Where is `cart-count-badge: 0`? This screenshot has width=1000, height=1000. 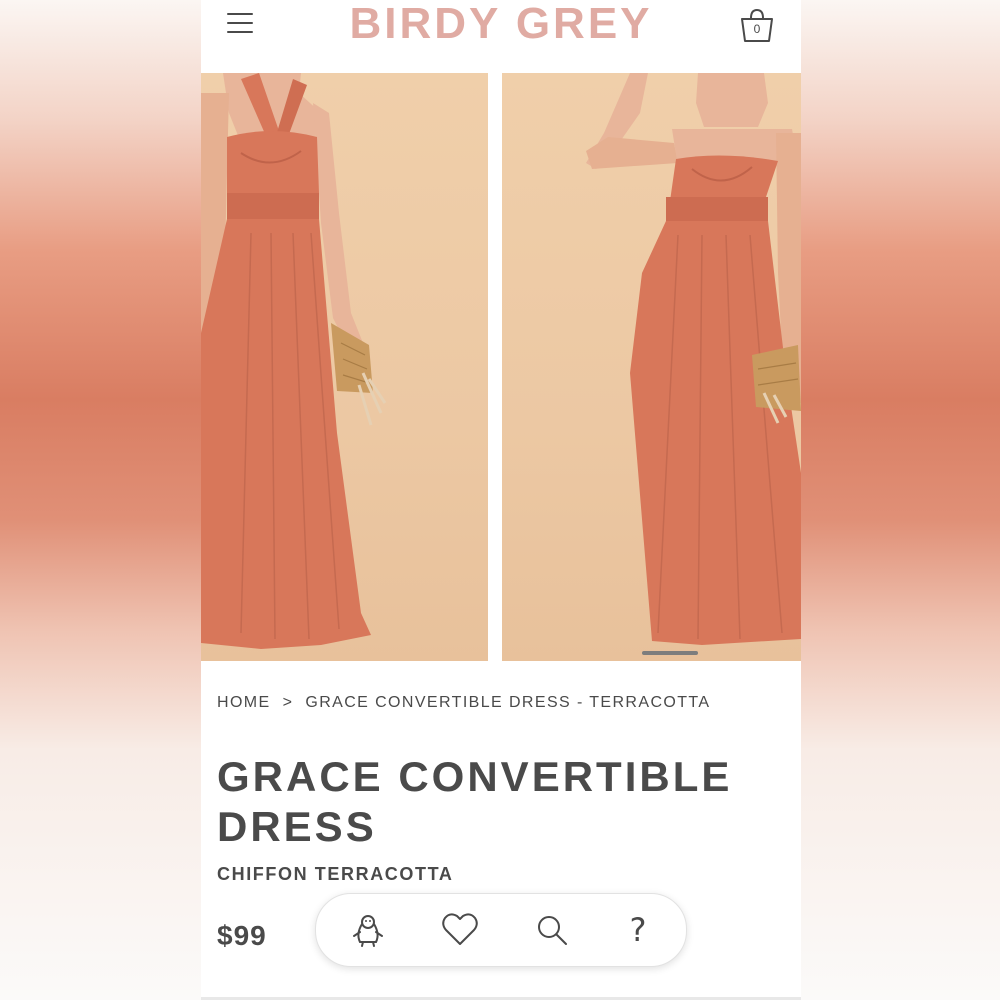 cart-count-badge: 0 is located at coordinates (757, 29).